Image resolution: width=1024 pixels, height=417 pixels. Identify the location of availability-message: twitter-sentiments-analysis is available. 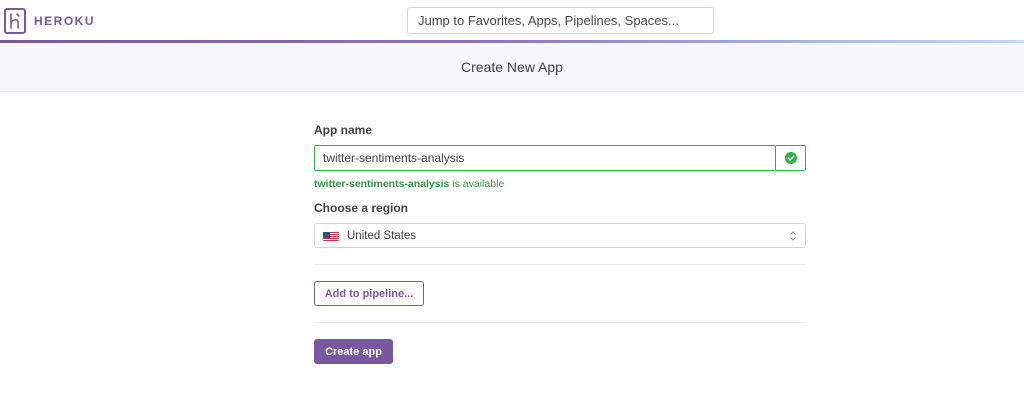
(409, 184).